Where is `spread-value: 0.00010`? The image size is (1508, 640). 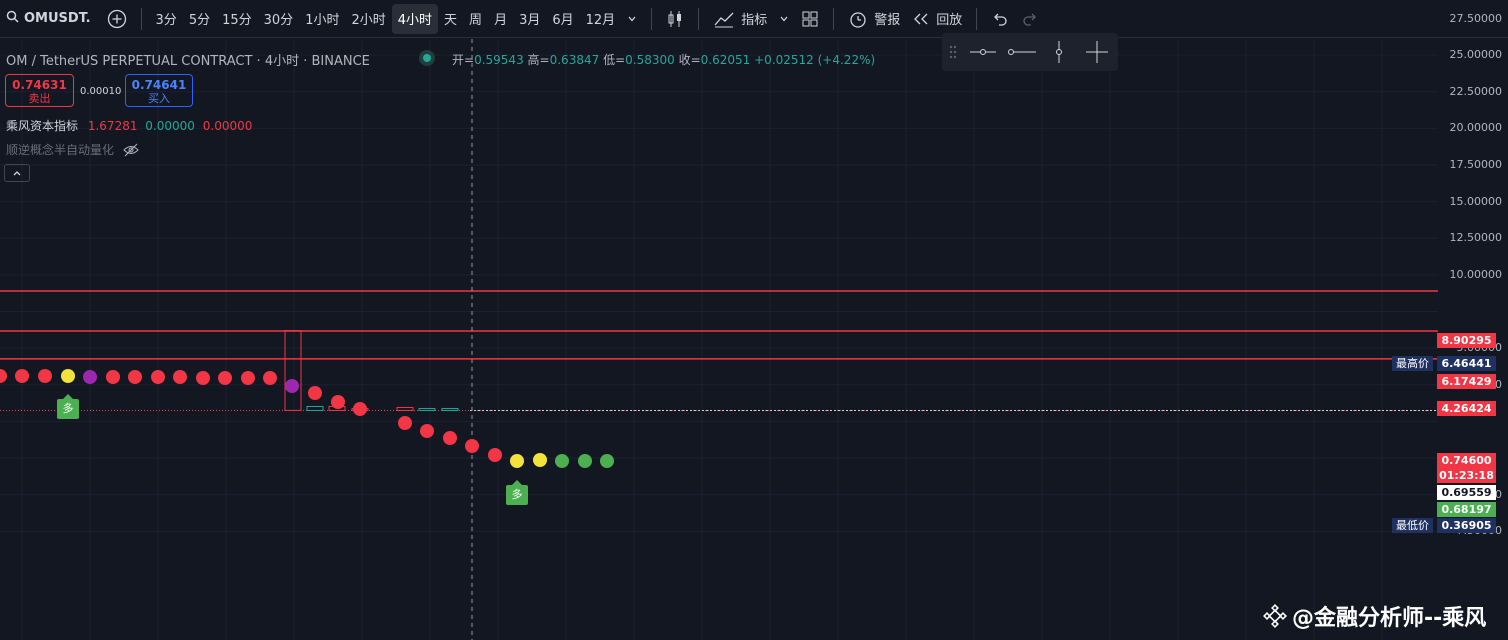 spread-value: 0.00010 is located at coordinates (101, 91).